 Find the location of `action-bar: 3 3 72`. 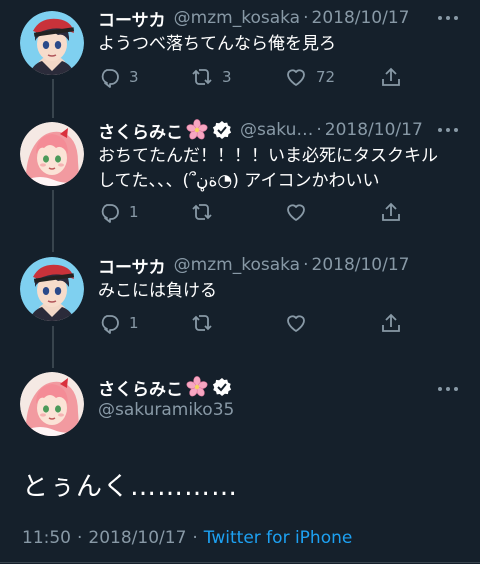

action-bar: 3 3 72 is located at coordinates (250, 78).